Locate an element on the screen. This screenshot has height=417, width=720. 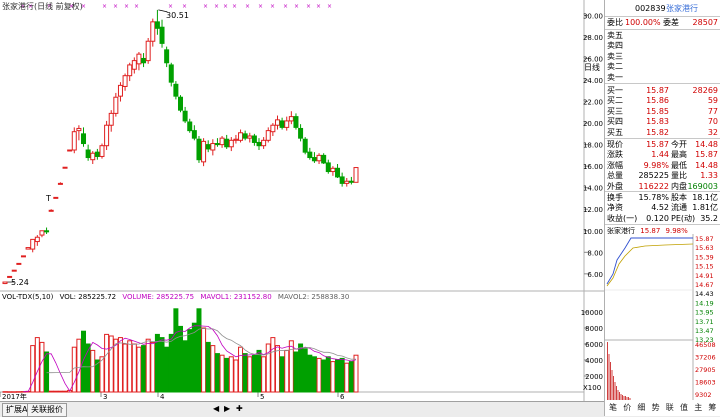
order-row: 买五 15.82 32 is located at coordinates (662, 133).